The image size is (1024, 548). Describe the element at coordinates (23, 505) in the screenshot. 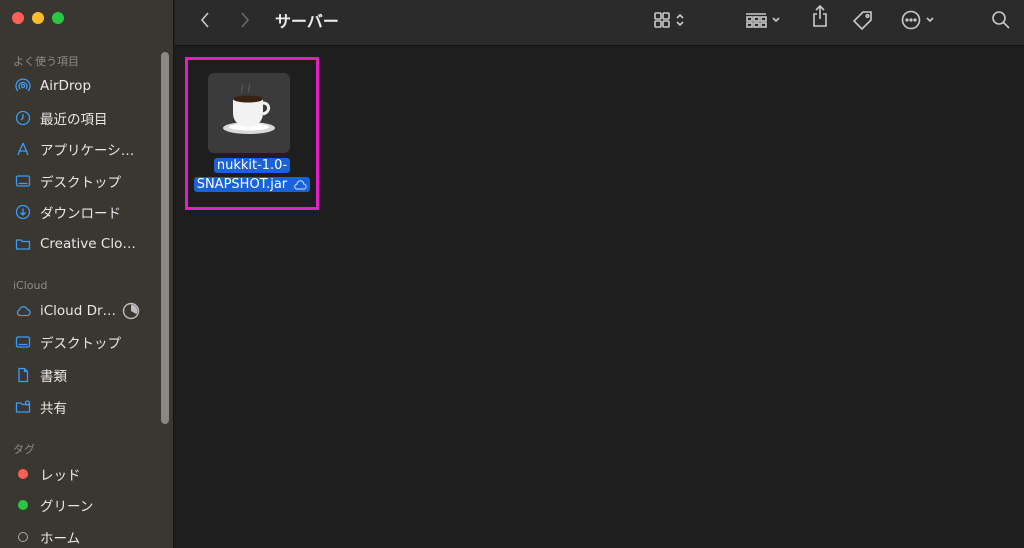

I see `green-tag-dot-icon` at that location.